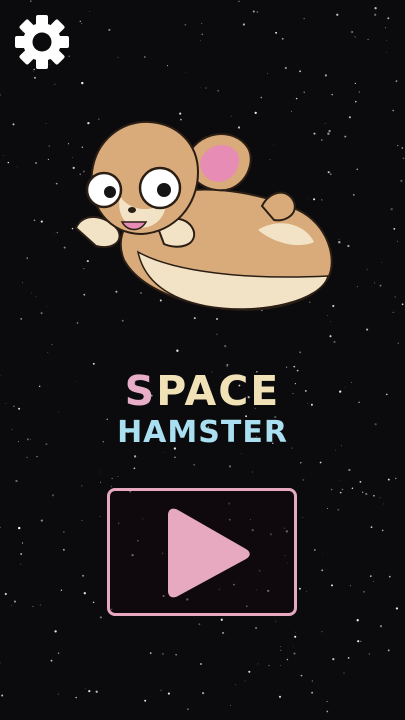 The image size is (405, 720). I want to click on settings-button, so click(42, 42).